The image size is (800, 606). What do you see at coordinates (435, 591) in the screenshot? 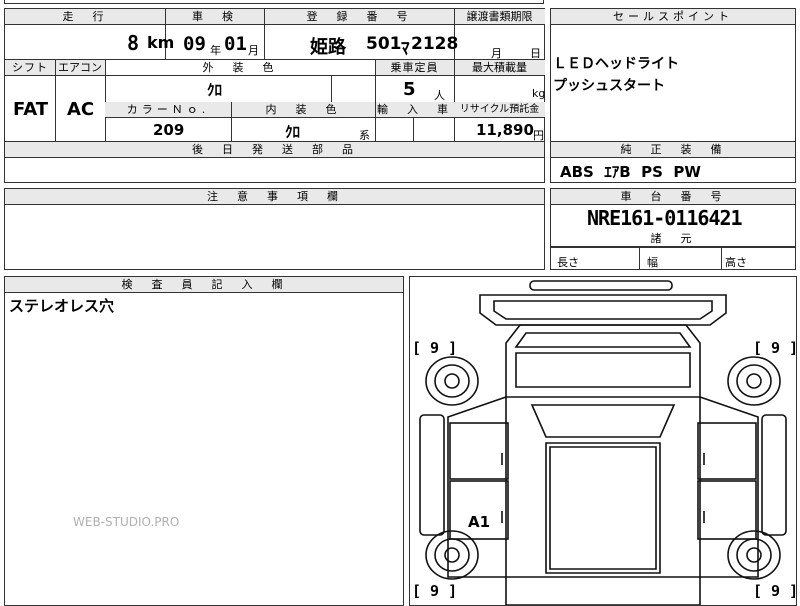
I see `tire-mark-rear-left: [ 9 ]` at bounding box center [435, 591].